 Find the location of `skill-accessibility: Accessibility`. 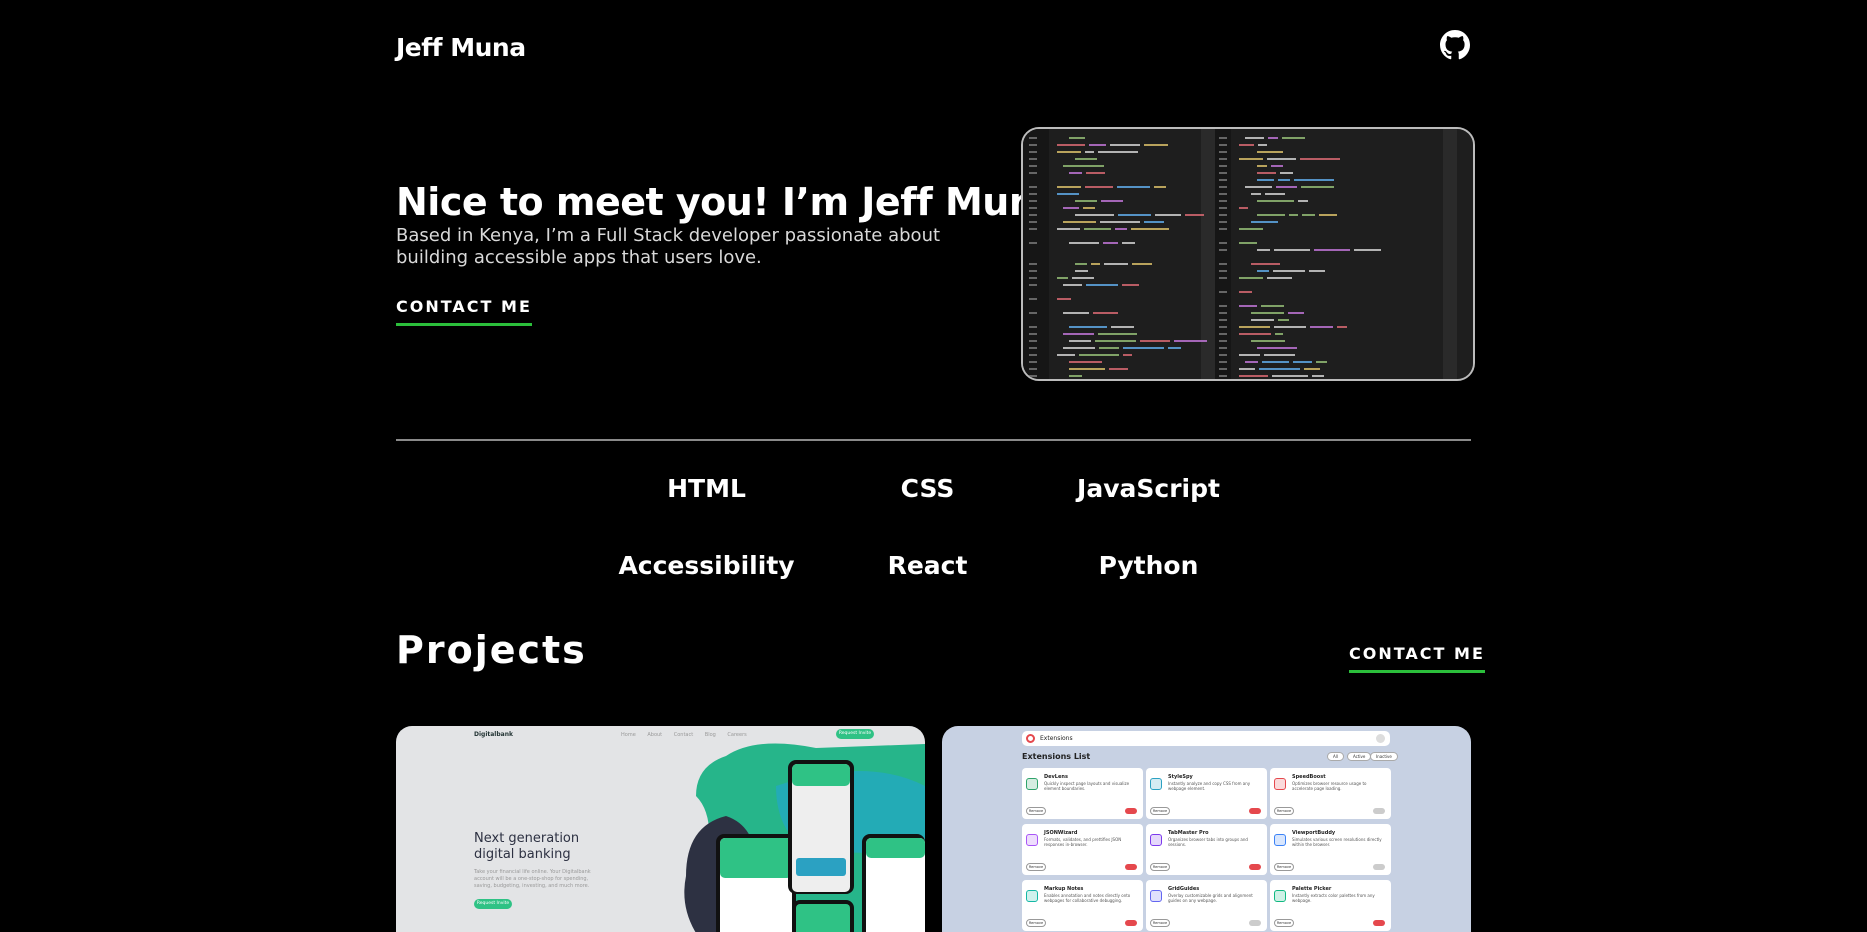

skill-accessibility: Accessibility is located at coordinates (706, 565).